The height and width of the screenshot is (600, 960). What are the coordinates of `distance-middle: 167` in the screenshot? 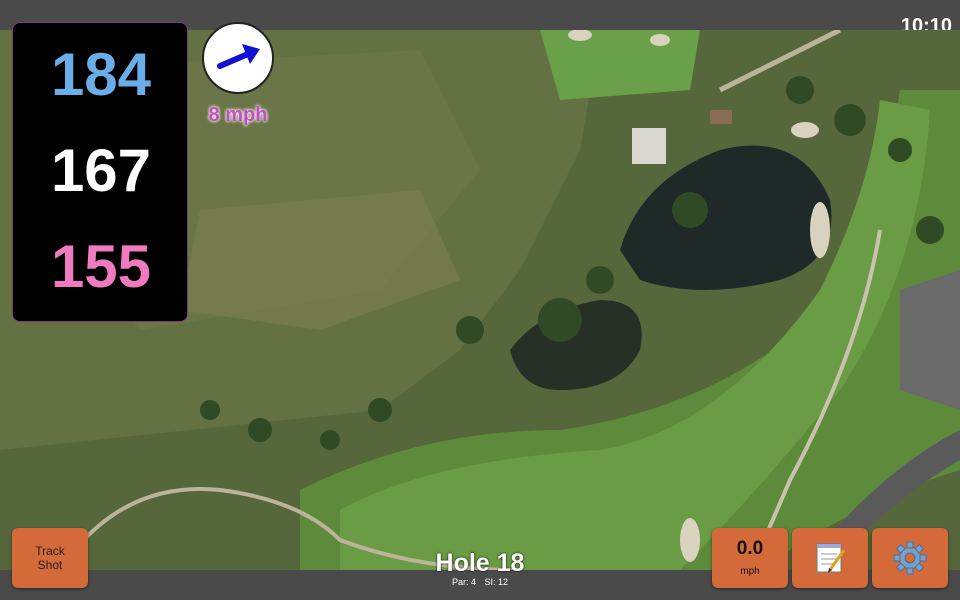 It's located at (101, 170).